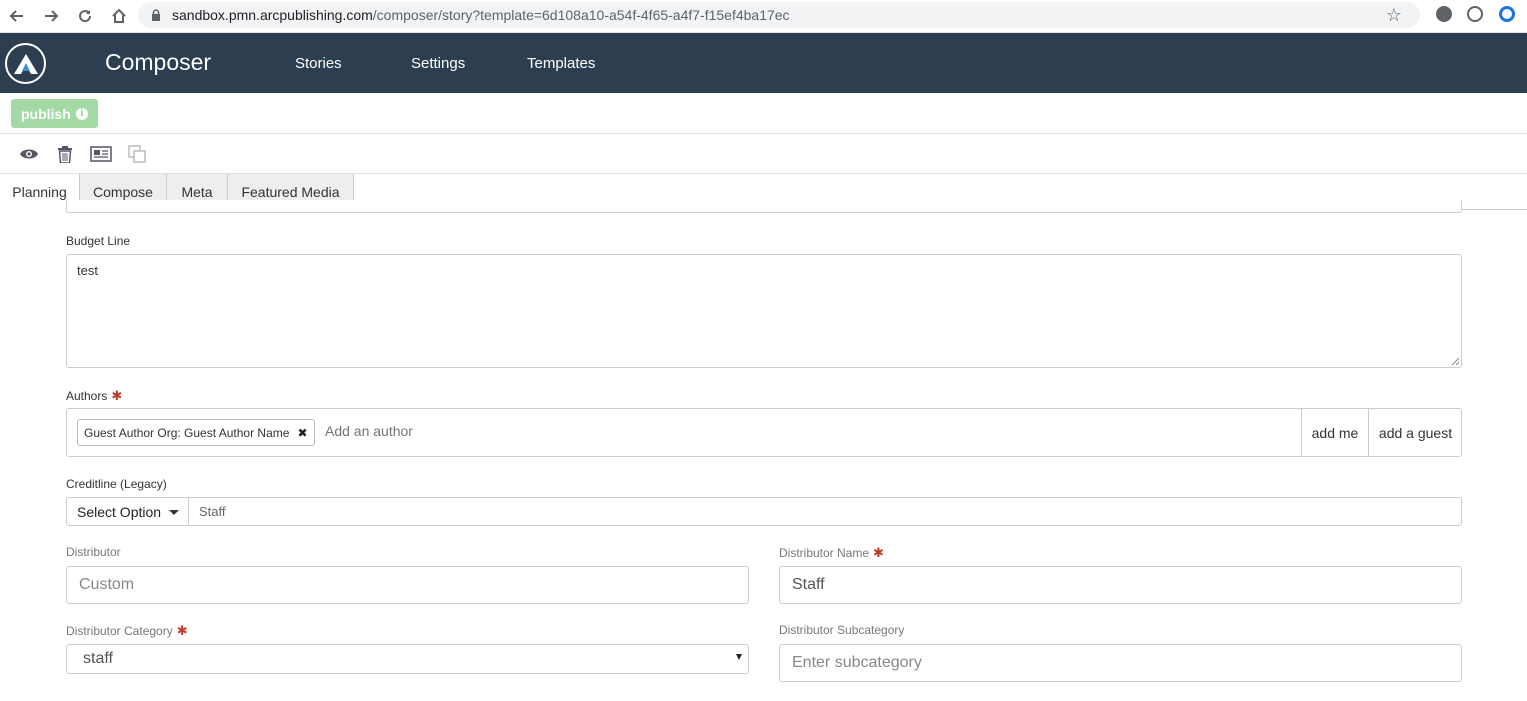 The image size is (1527, 701). What do you see at coordinates (87, 270) in the screenshot?
I see `budget-line-value: test` at bounding box center [87, 270].